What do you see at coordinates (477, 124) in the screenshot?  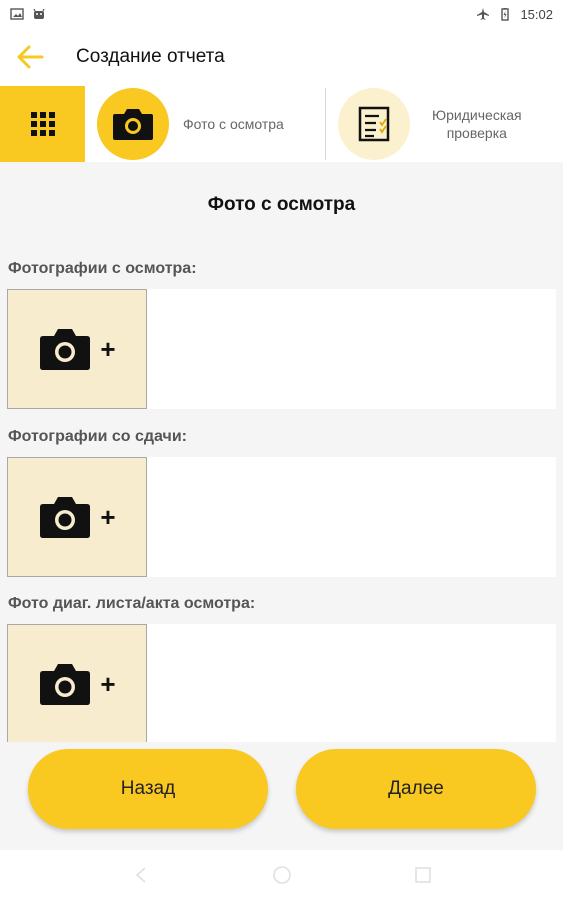 I see `tab-legal-check-label: Юридическая проверка` at bounding box center [477, 124].